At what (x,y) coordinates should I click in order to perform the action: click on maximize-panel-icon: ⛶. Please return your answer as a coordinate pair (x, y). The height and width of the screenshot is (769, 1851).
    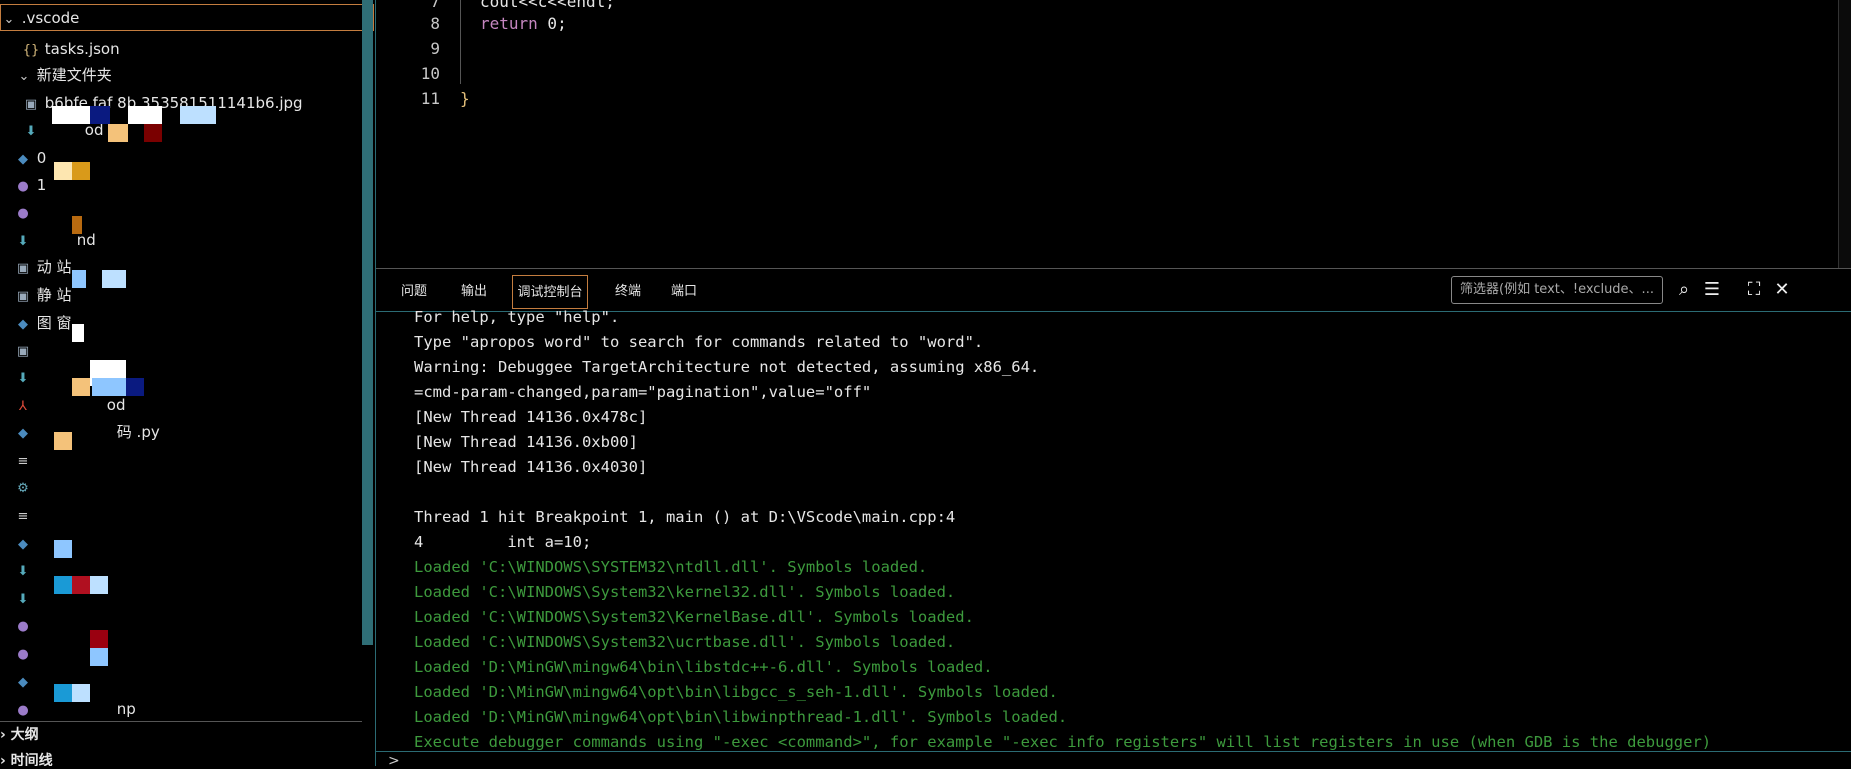
    Looking at the image, I should click on (1754, 290).